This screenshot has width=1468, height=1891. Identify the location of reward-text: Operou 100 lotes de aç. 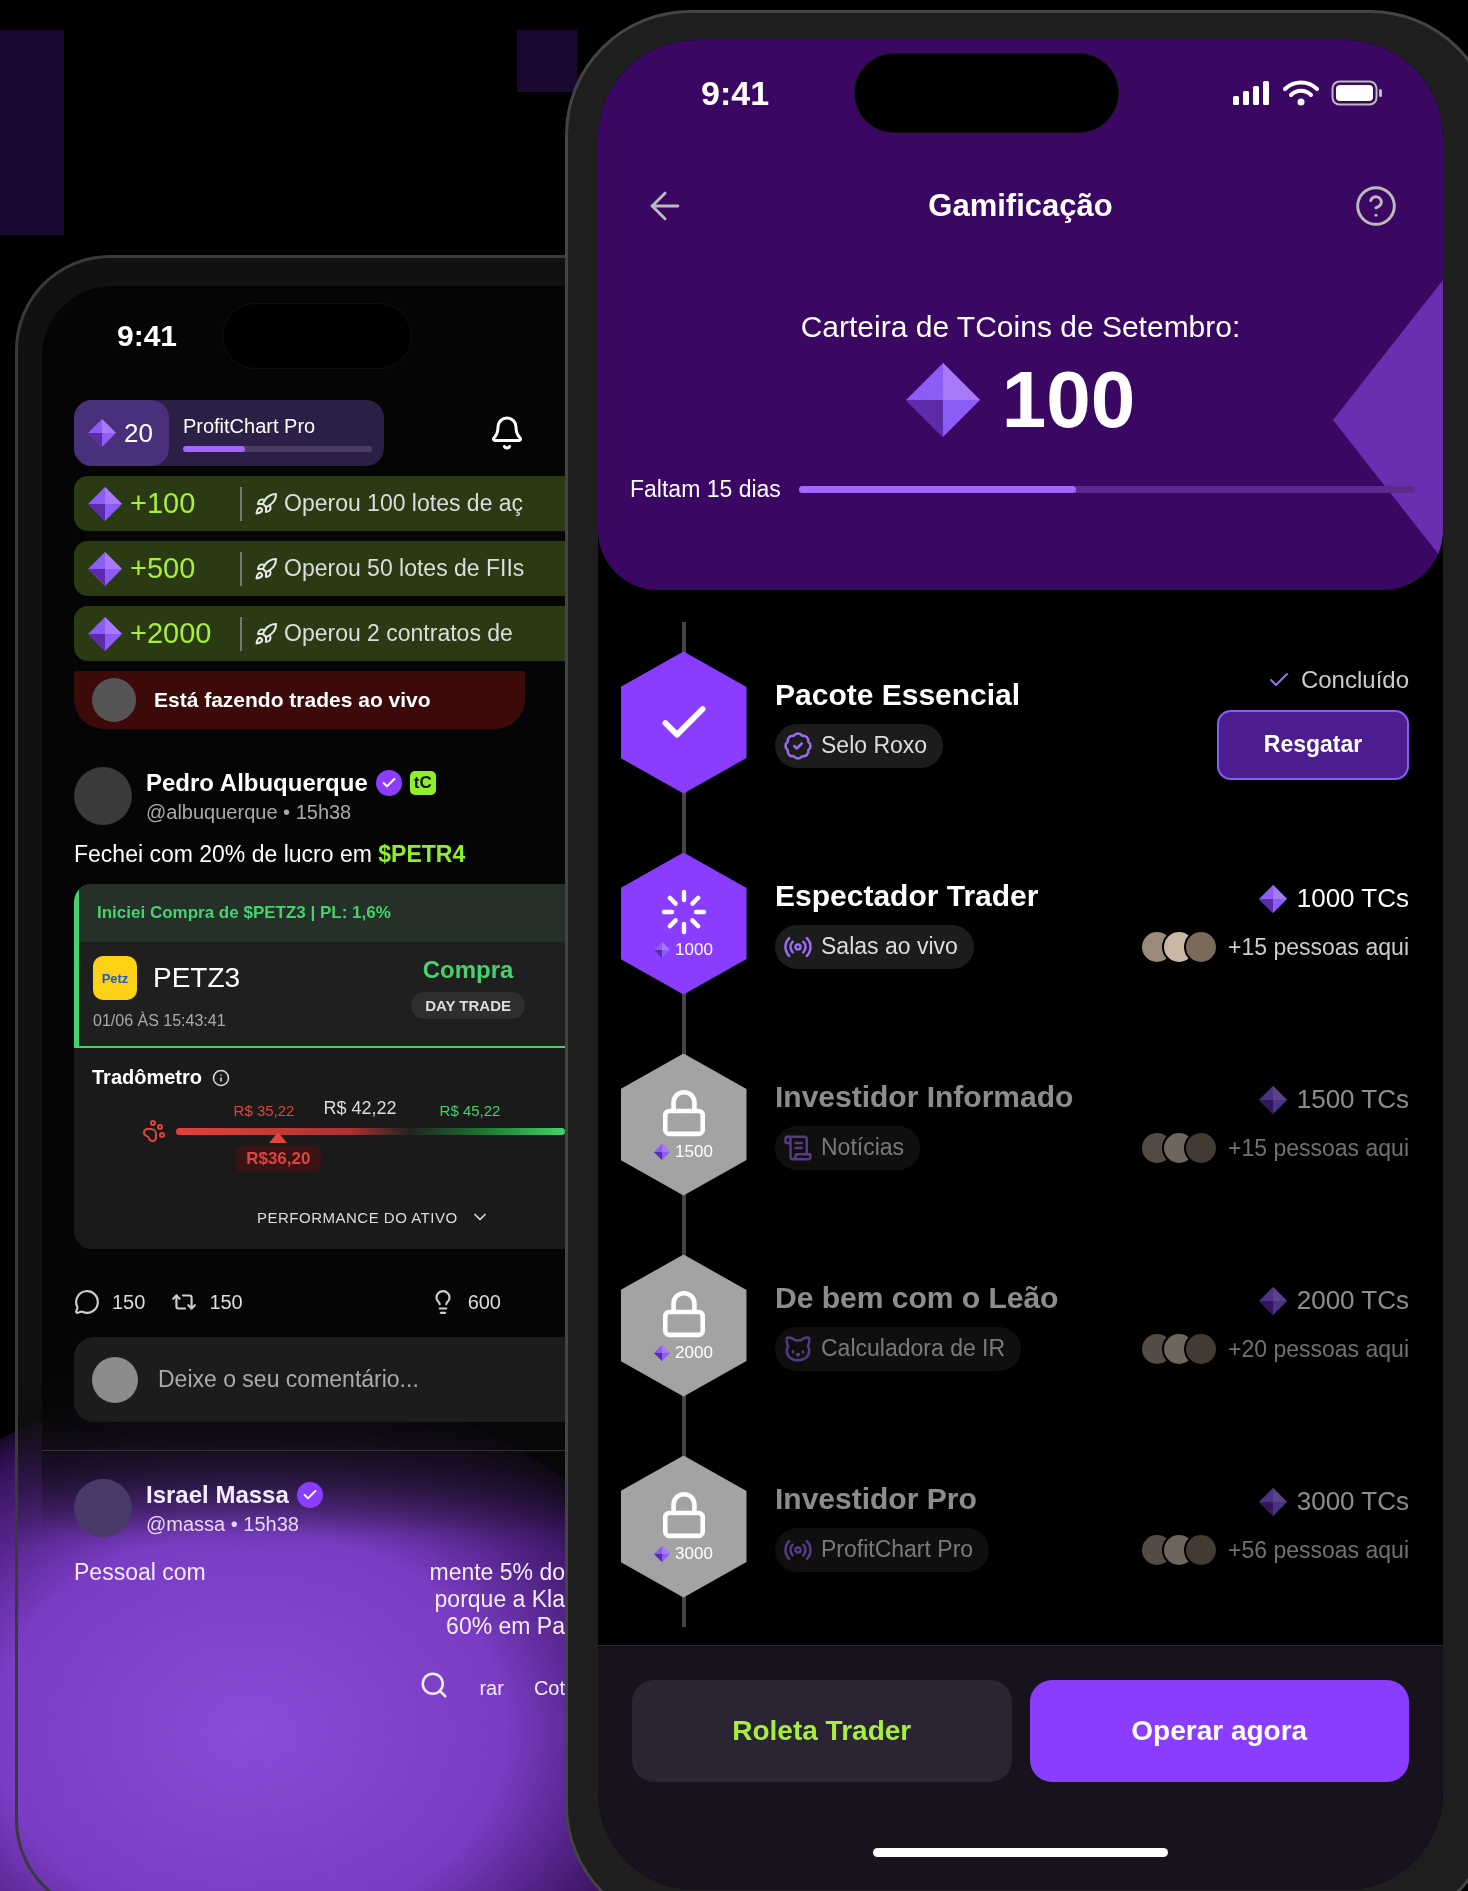
(404, 503).